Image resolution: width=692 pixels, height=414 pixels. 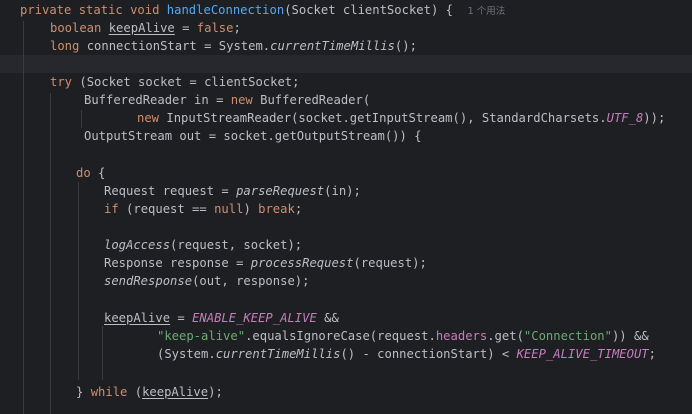 I want to click on code-text: (Socket socket = clientSocket;, so click(x=189, y=82).